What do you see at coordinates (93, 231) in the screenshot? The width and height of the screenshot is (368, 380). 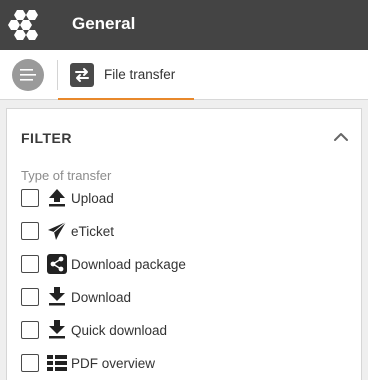 I see `eticket-label: eTicket` at bounding box center [93, 231].